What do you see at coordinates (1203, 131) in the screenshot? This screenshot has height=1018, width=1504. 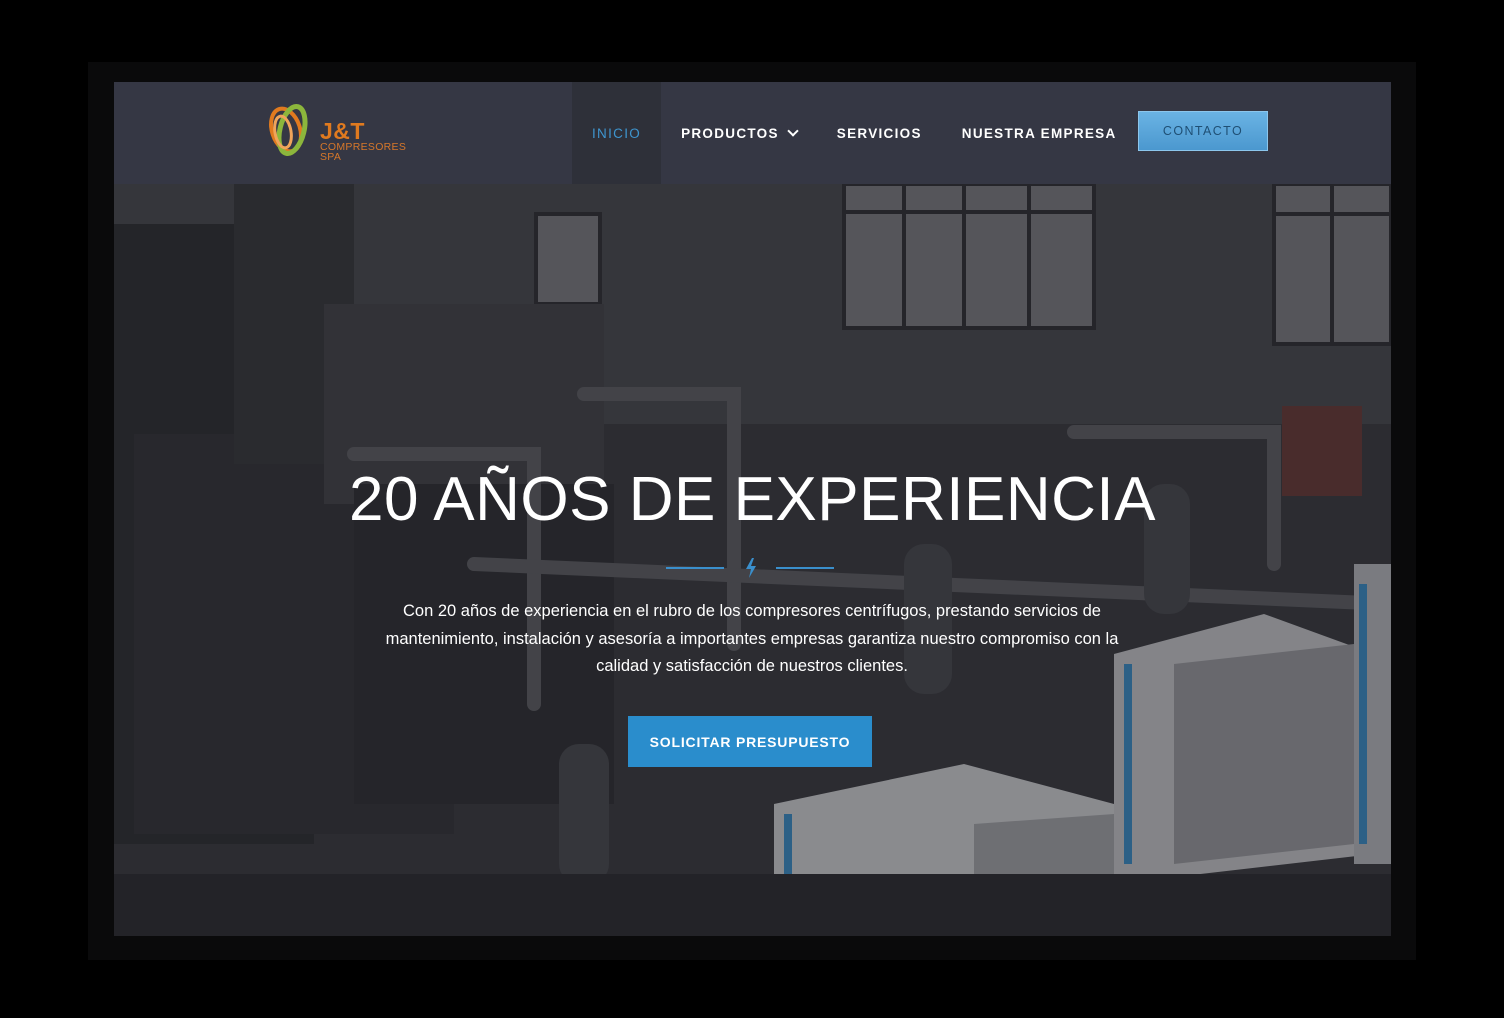 I see `contact-button: CONTACTO` at bounding box center [1203, 131].